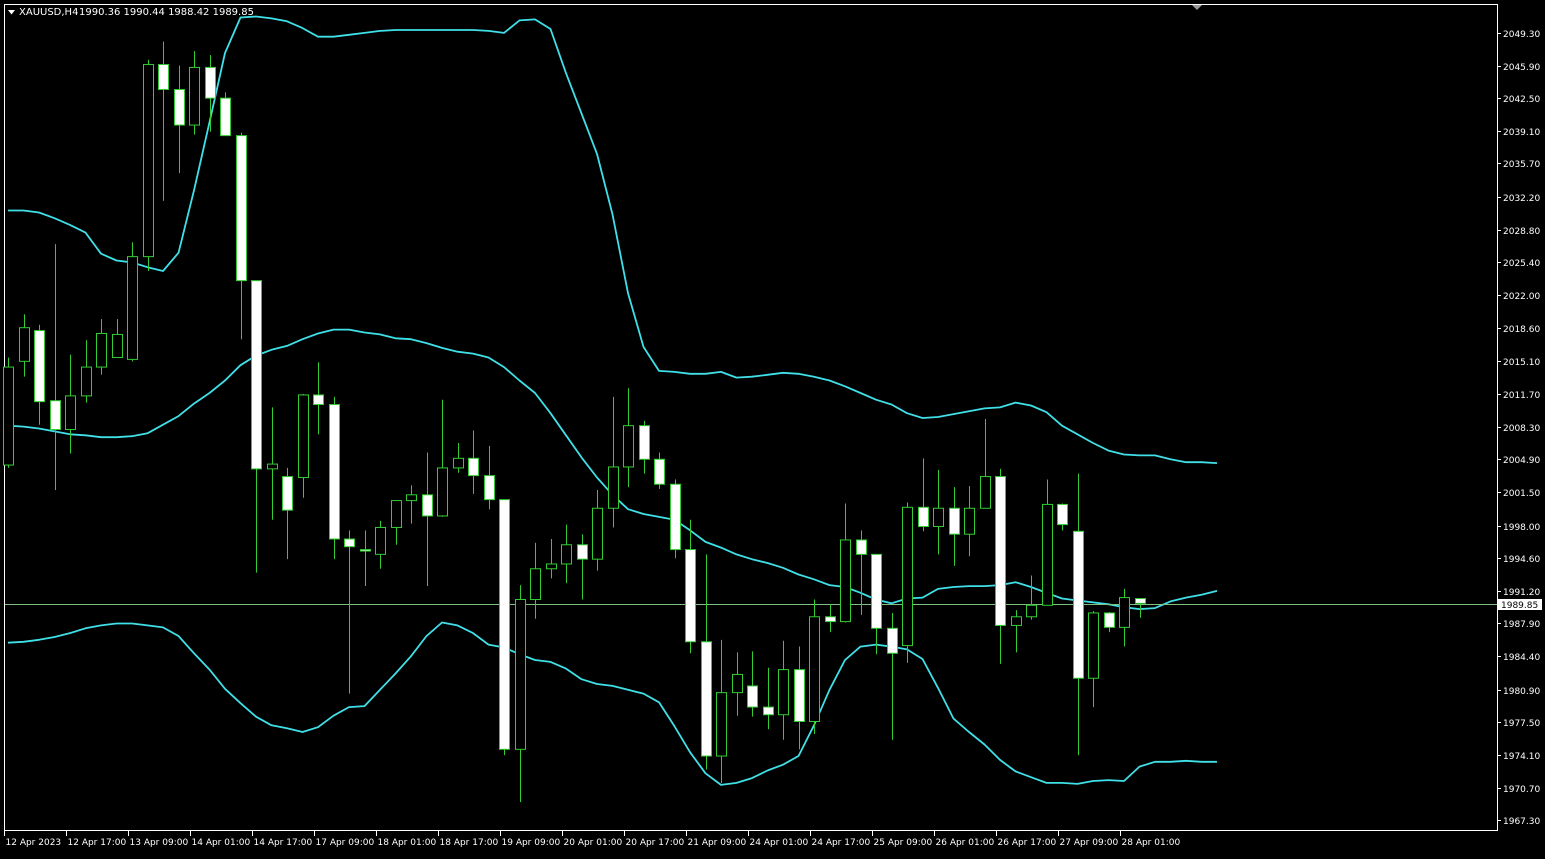  Describe the element at coordinates (159, 843) in the screenshot. I see `time-tick-label: 13 Apr 09:00` at that location.